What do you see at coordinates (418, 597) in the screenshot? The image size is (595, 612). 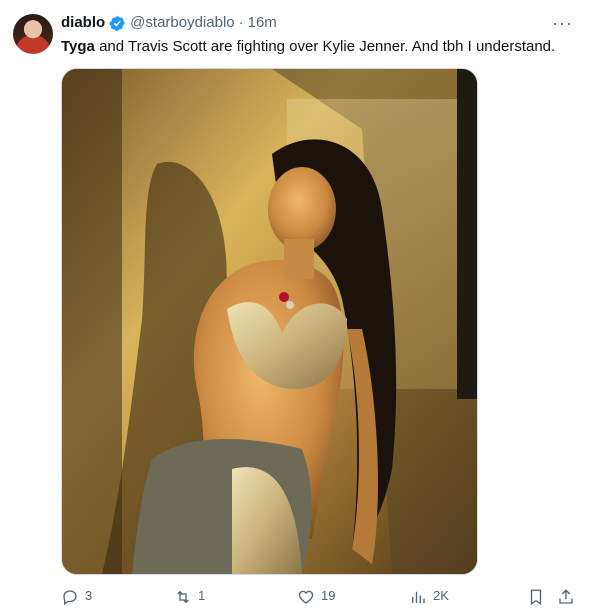 I see `views-icon` at bounding box center [418, 597].